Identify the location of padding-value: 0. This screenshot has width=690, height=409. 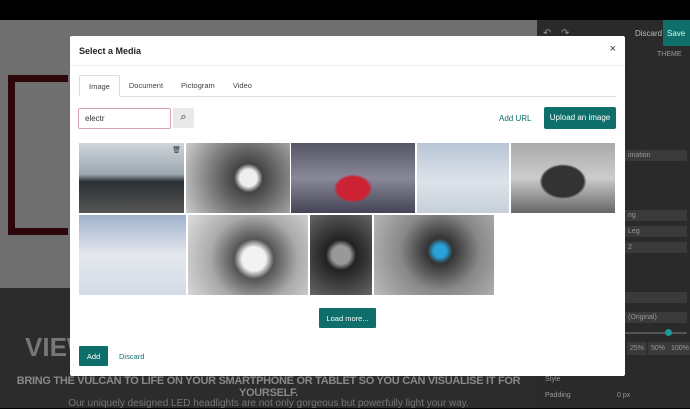
(619, 395).